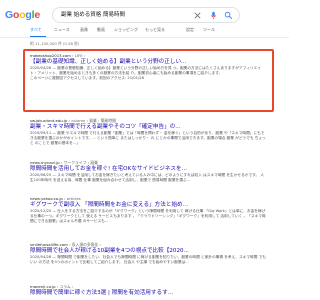 Image resolution: width=320 pixels, height=300 pixels. I want to click on tab-tools: ツール, so click(209, 30).